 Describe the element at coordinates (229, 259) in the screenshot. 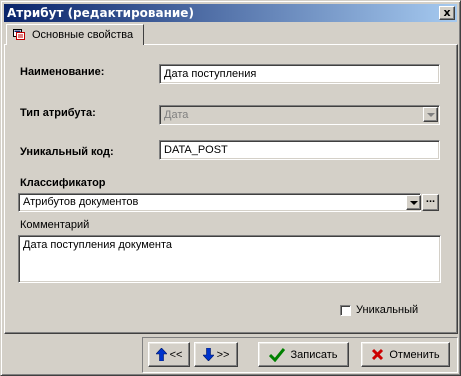

I see `comment-textarea: Дата поступления документа` at that location.